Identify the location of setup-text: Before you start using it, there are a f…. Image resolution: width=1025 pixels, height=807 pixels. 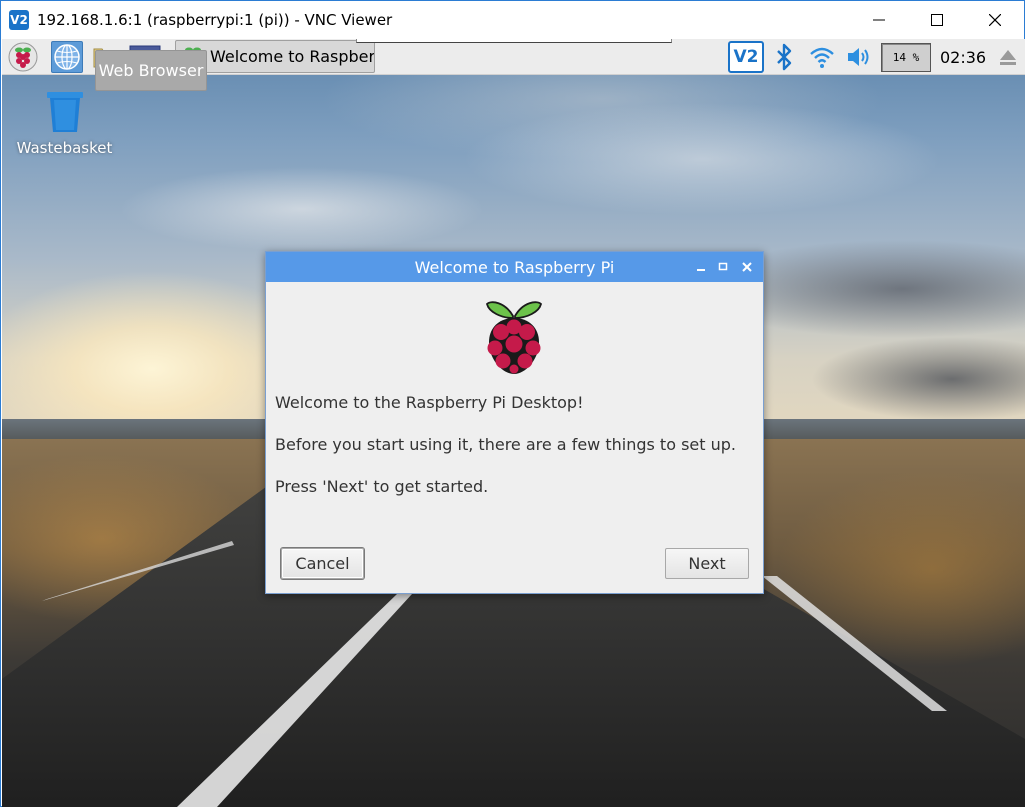
(505, 444).